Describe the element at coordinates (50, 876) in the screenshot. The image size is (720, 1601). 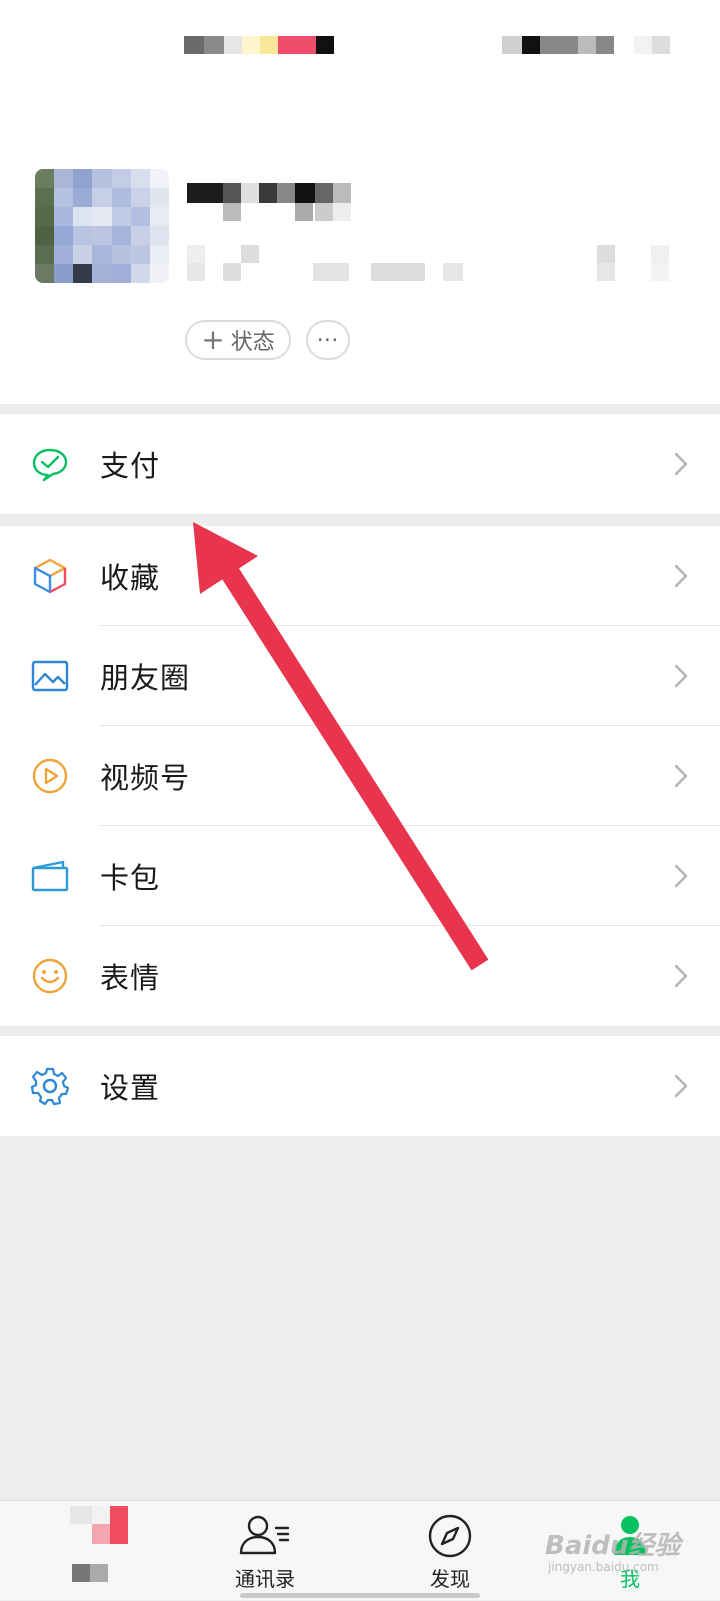
I see `card-wallet-icon` at that location.